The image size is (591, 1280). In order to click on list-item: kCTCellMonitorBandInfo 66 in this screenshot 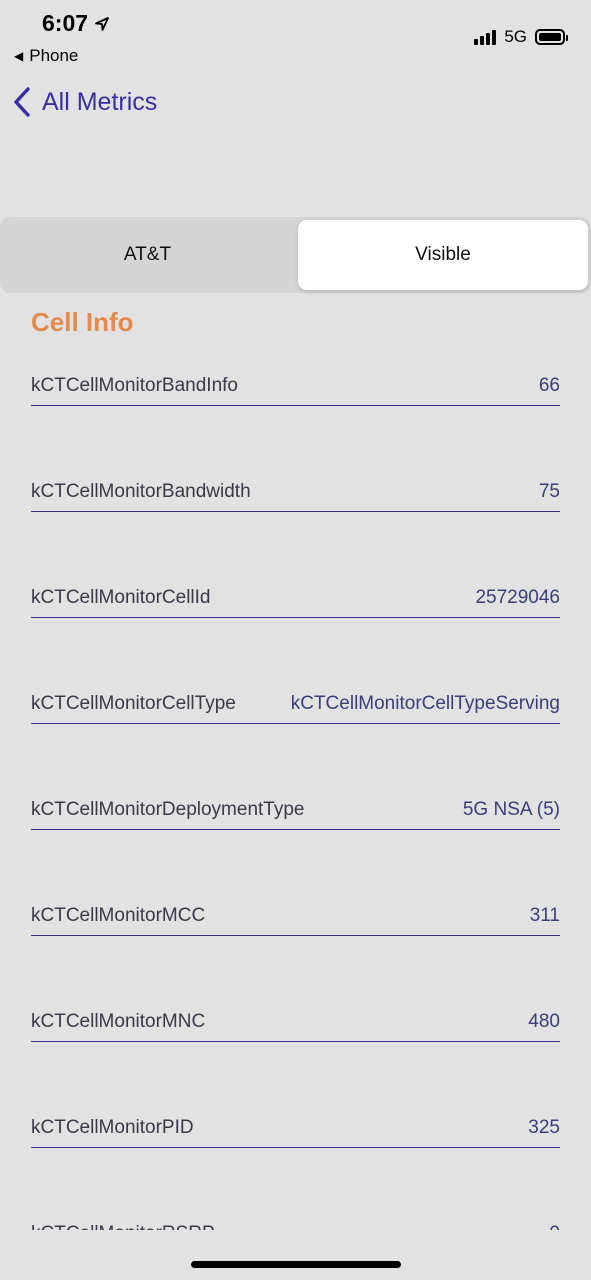, I will do `click(295, 419)`.